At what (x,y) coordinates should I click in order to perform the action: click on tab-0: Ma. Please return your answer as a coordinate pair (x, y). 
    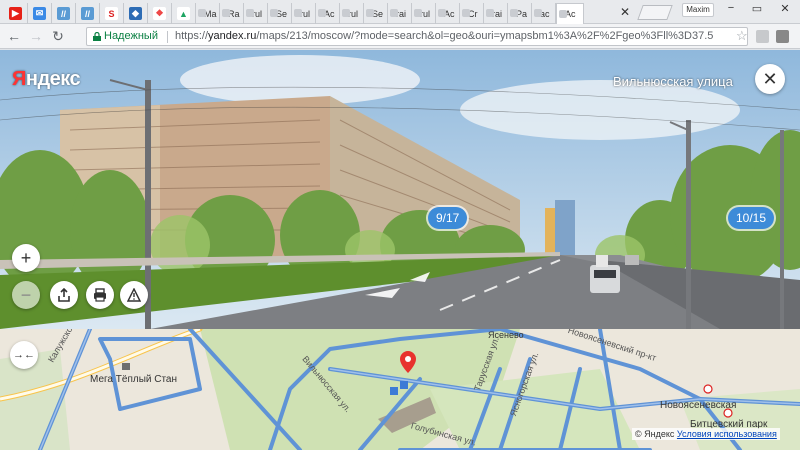
    Looking at the image, I should click on (208, 13).